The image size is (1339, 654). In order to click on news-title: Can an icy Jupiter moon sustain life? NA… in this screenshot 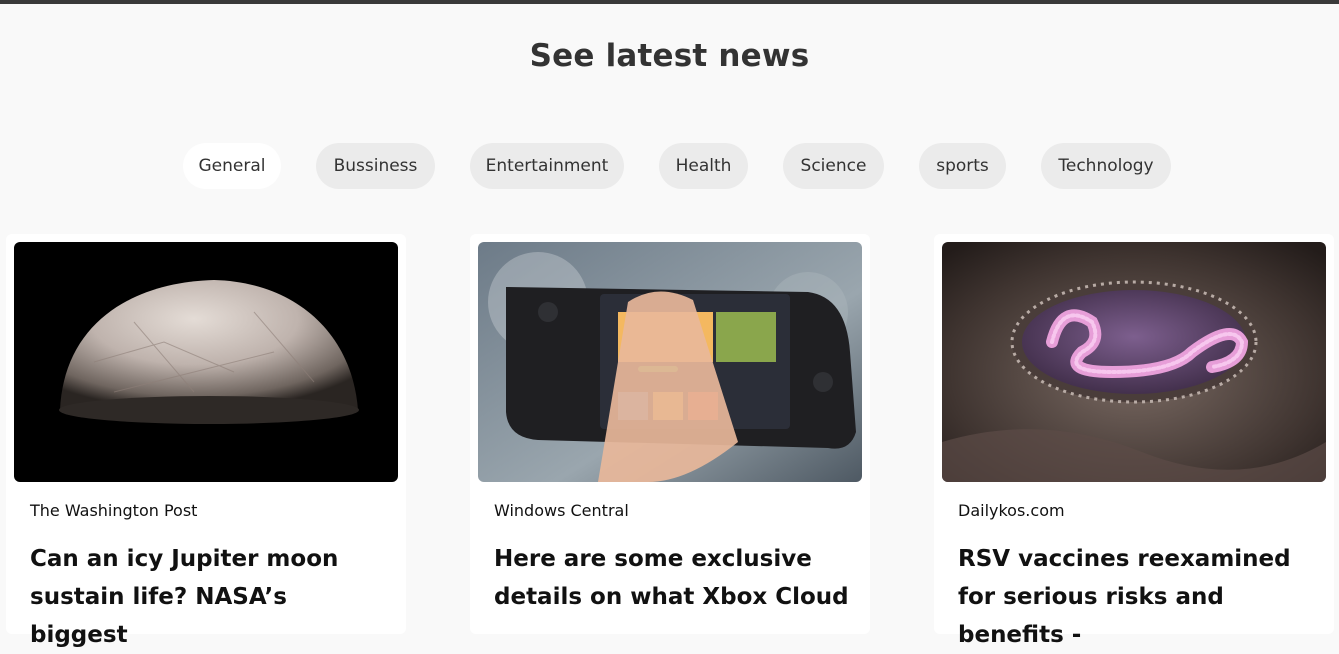, I will do `click(210, 597)`.